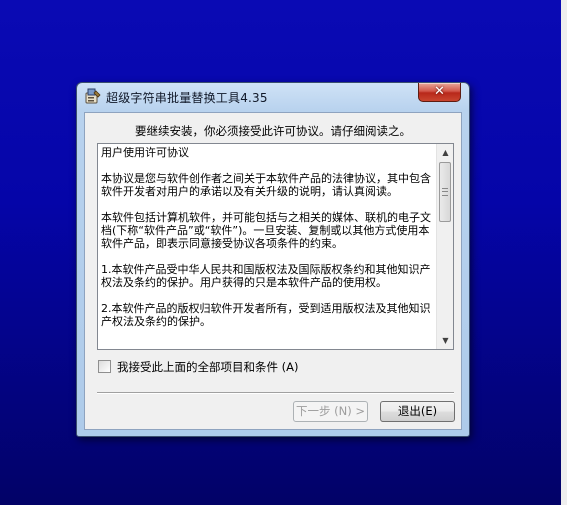  What do you see at coordinates (445, 152) in the screenshot?
I see `scroll-up-arrow-icon: ▲` at bounding box center [445, 152].